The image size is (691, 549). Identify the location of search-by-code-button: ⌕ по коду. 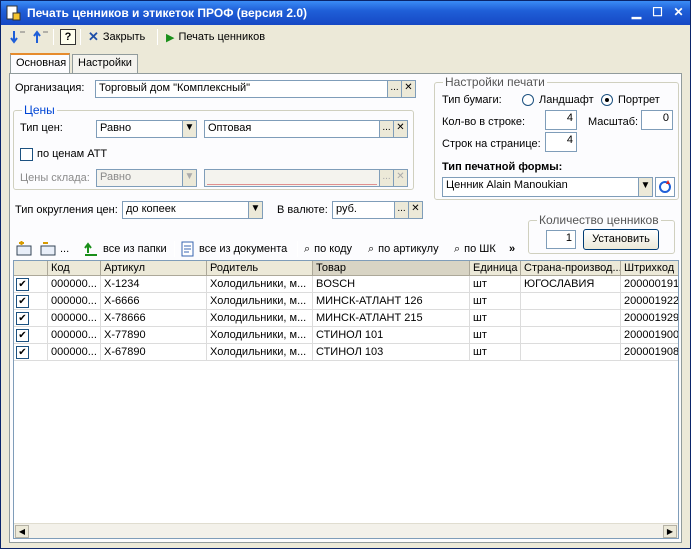
(328, 249).